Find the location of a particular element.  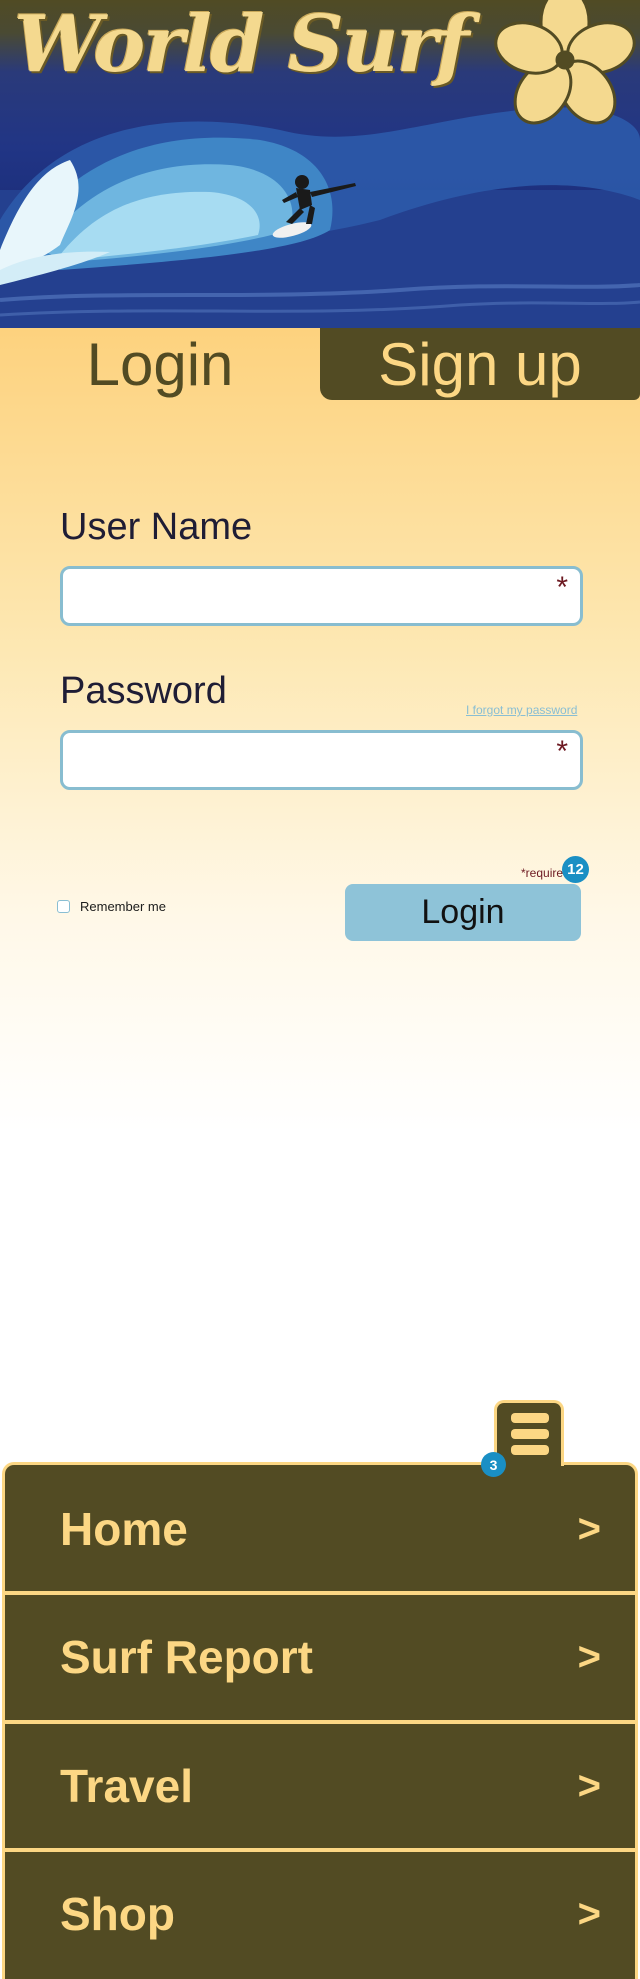

menu-item-surf-report: Surf Report > is located at coordinates (320, 1655).